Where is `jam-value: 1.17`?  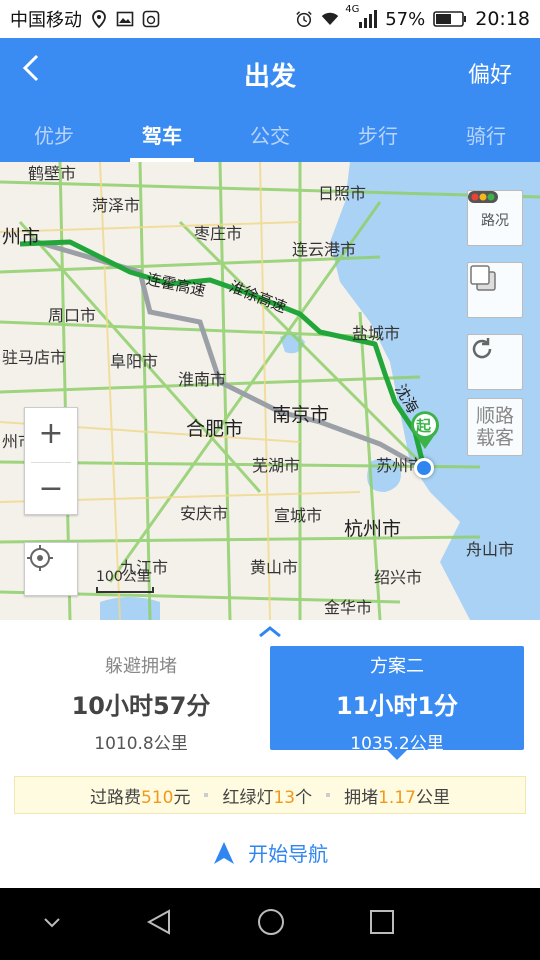
jam-value: 1.17 is located at coordinates (397, 797).